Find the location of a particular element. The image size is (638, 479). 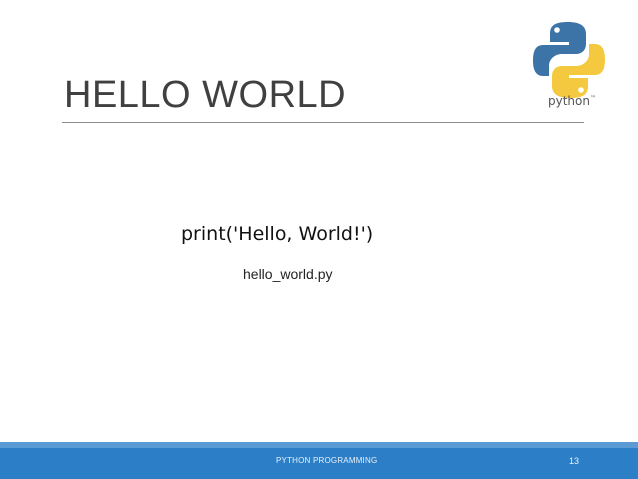

trademark-mark: ™ is located at coordinates (592, 98).